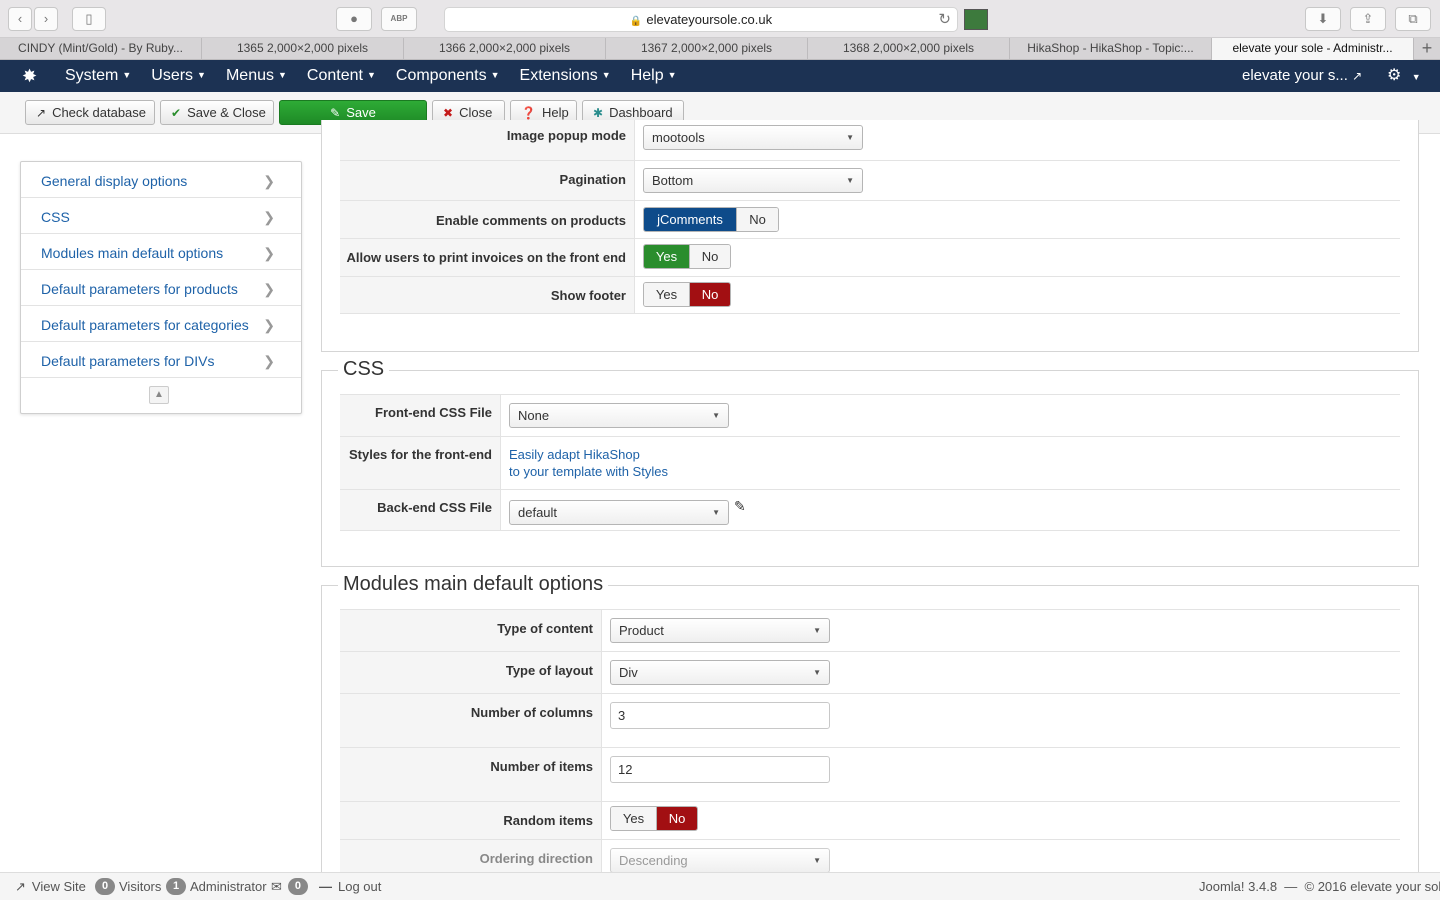 The width and height of the screenshot is (1440, 900). Describe the element at coordinates (145, 325) in the screenshot. I see `sidebar-item-label: Default parameters for categories` at that location.